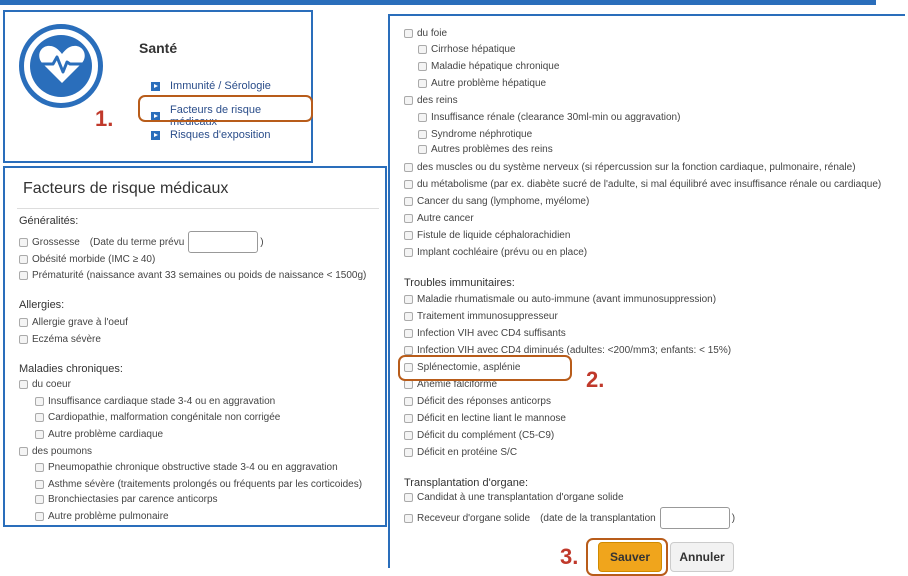  What do you see at coordinates (220, 86) in the screenshot?
I see `nav-label: Immunité / Sérologie` at bounding box center [220, 86].